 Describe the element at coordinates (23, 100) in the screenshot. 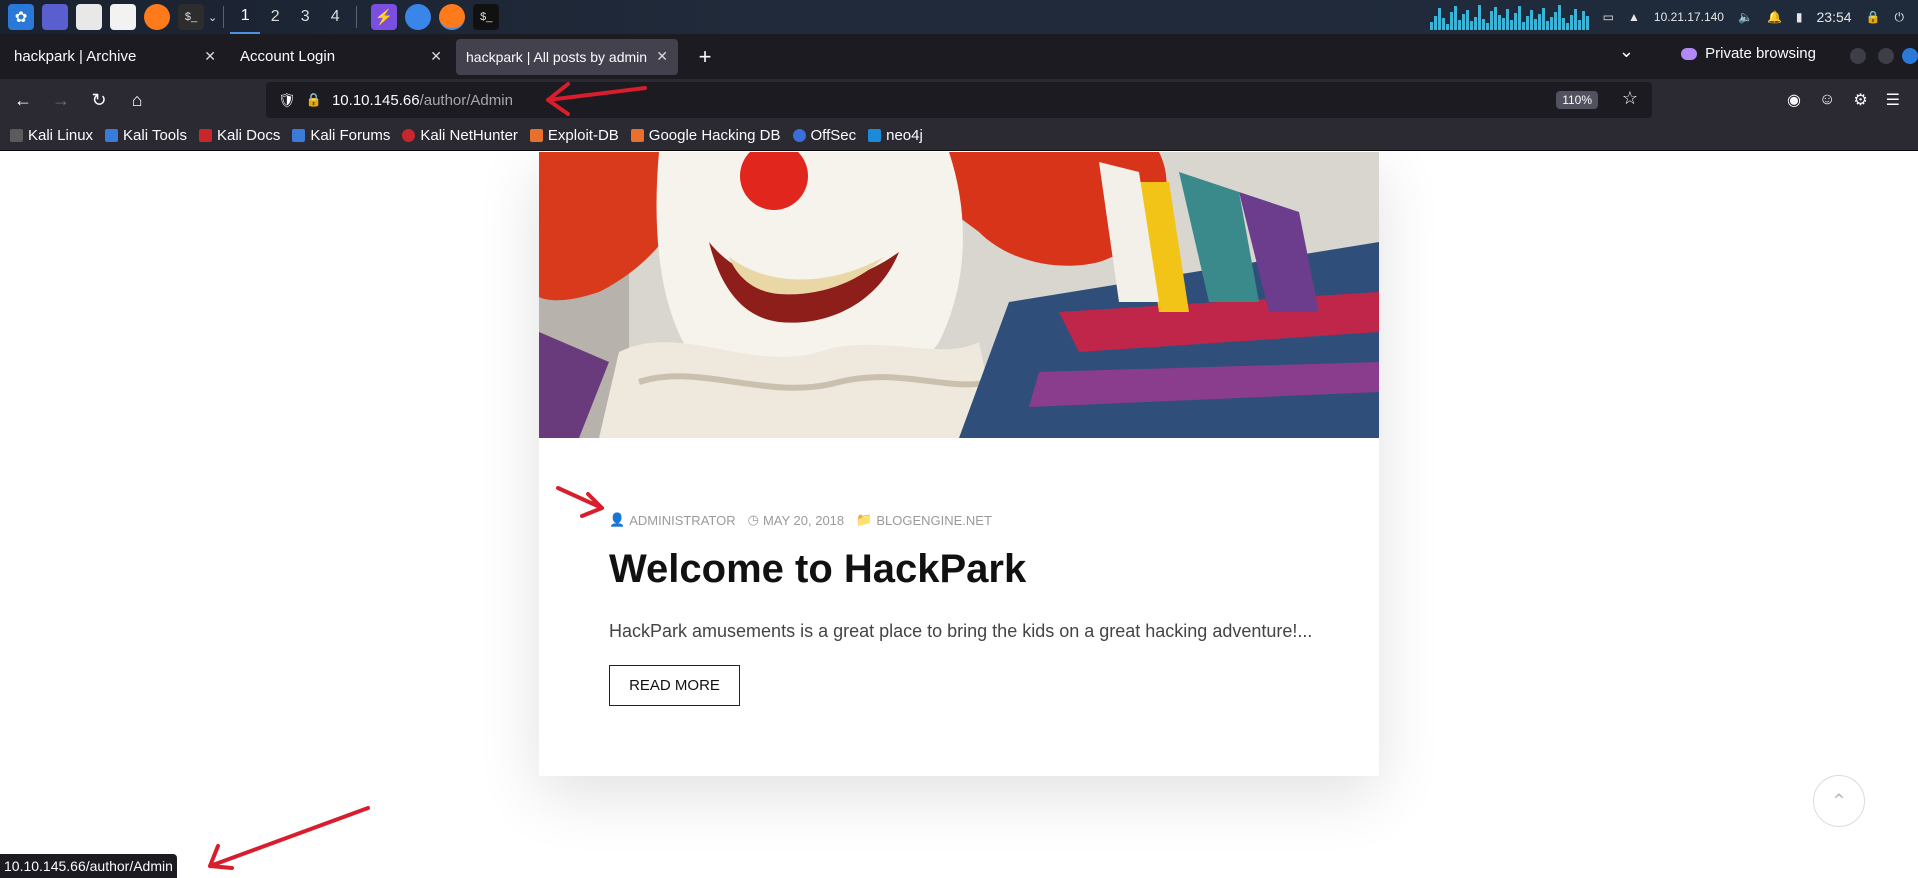

I see `back-button: ←` at that location.